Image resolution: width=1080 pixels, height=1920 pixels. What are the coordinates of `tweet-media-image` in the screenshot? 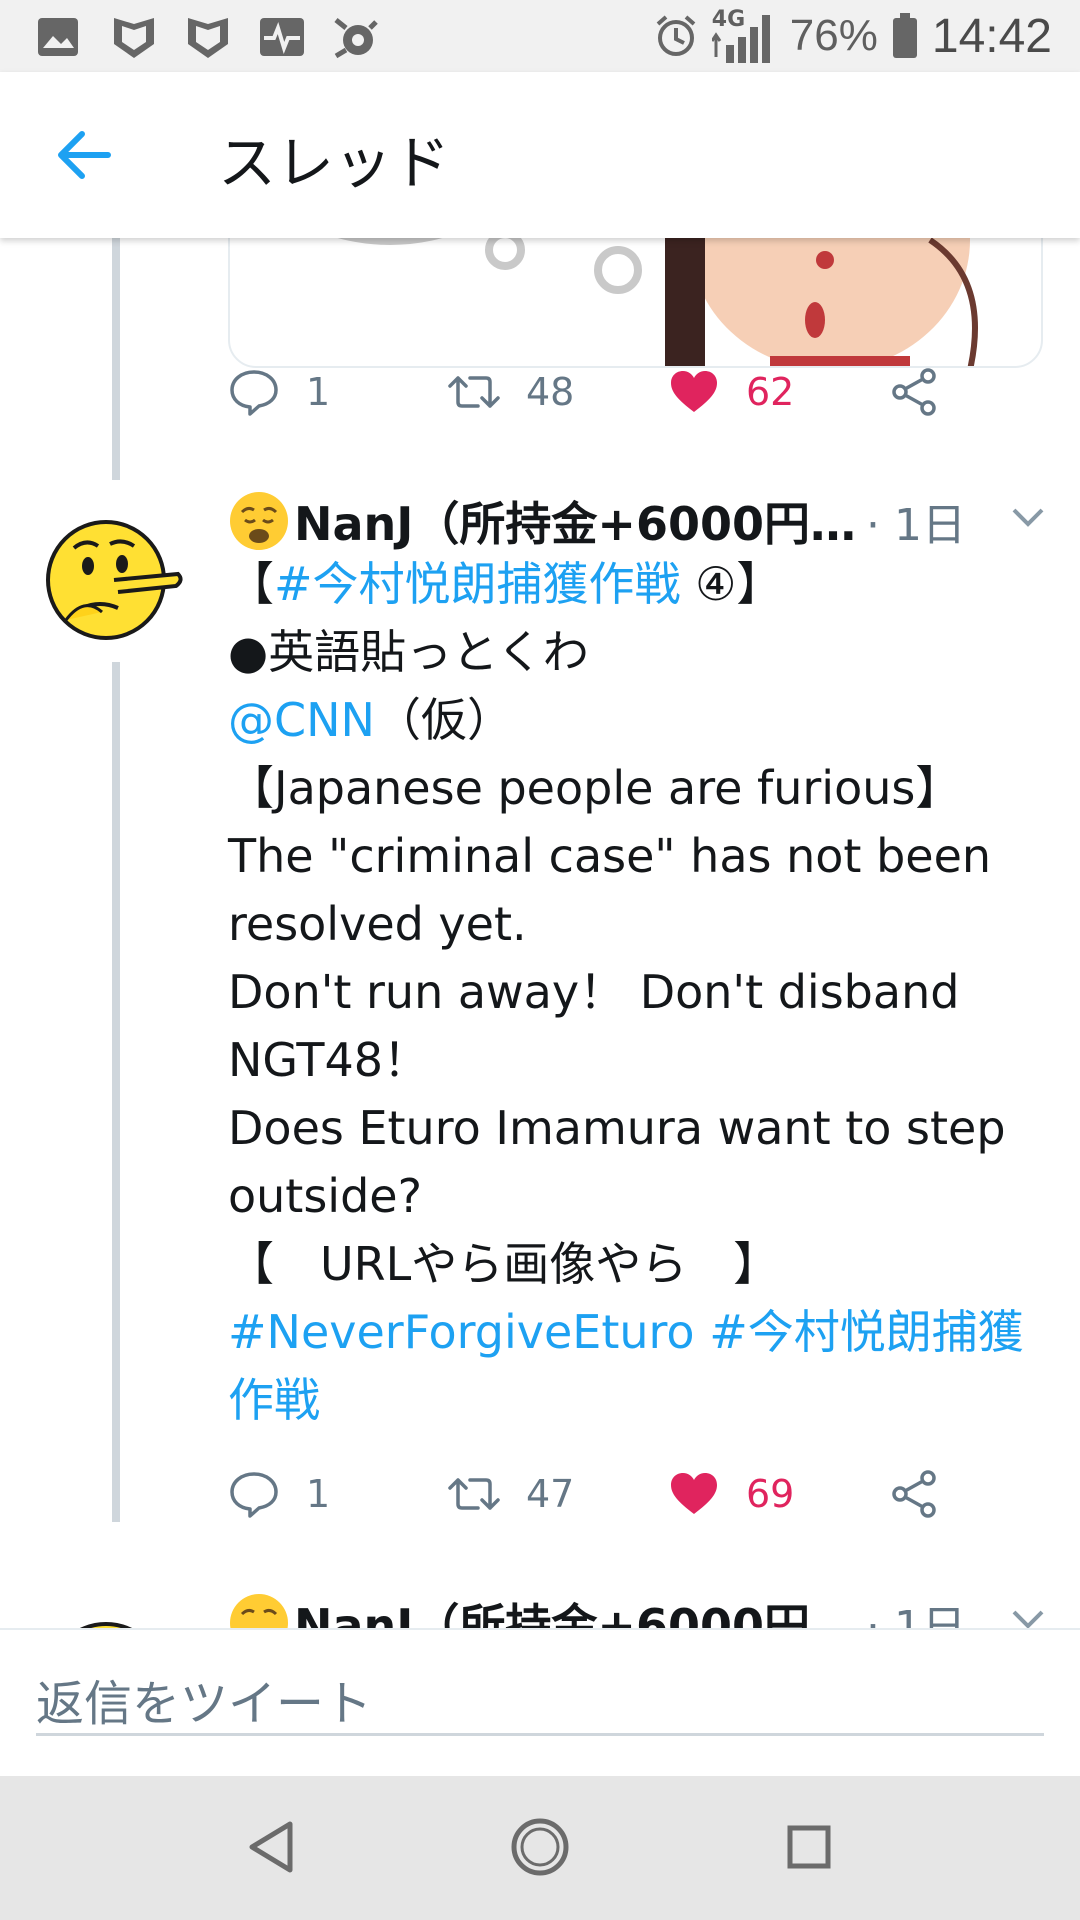 It's located at (635, 303).